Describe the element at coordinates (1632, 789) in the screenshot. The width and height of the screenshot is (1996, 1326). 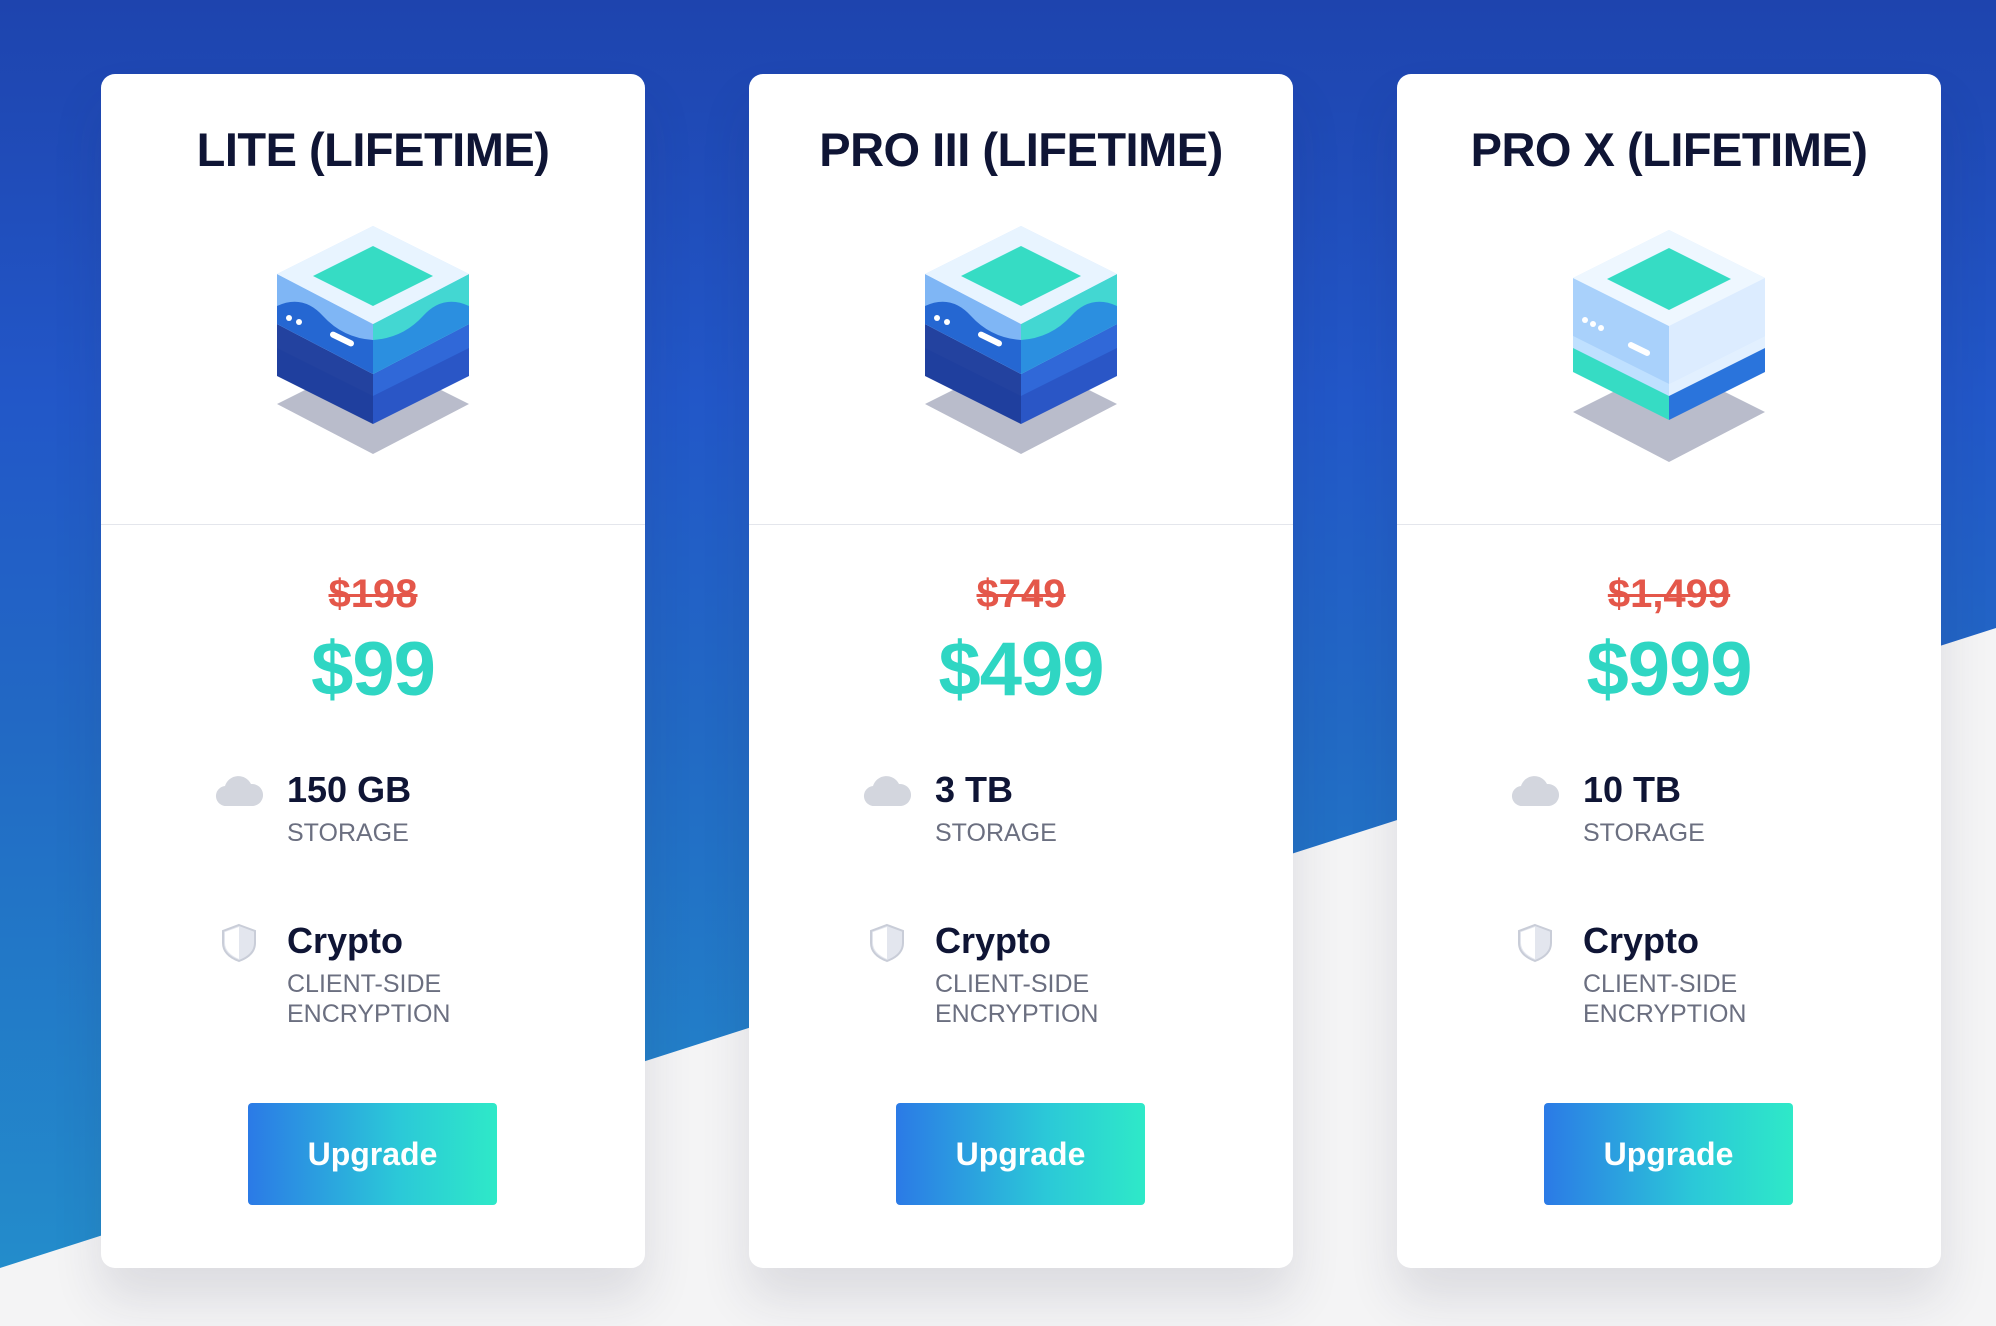
I see `storage-value: 10 TB` at that location.